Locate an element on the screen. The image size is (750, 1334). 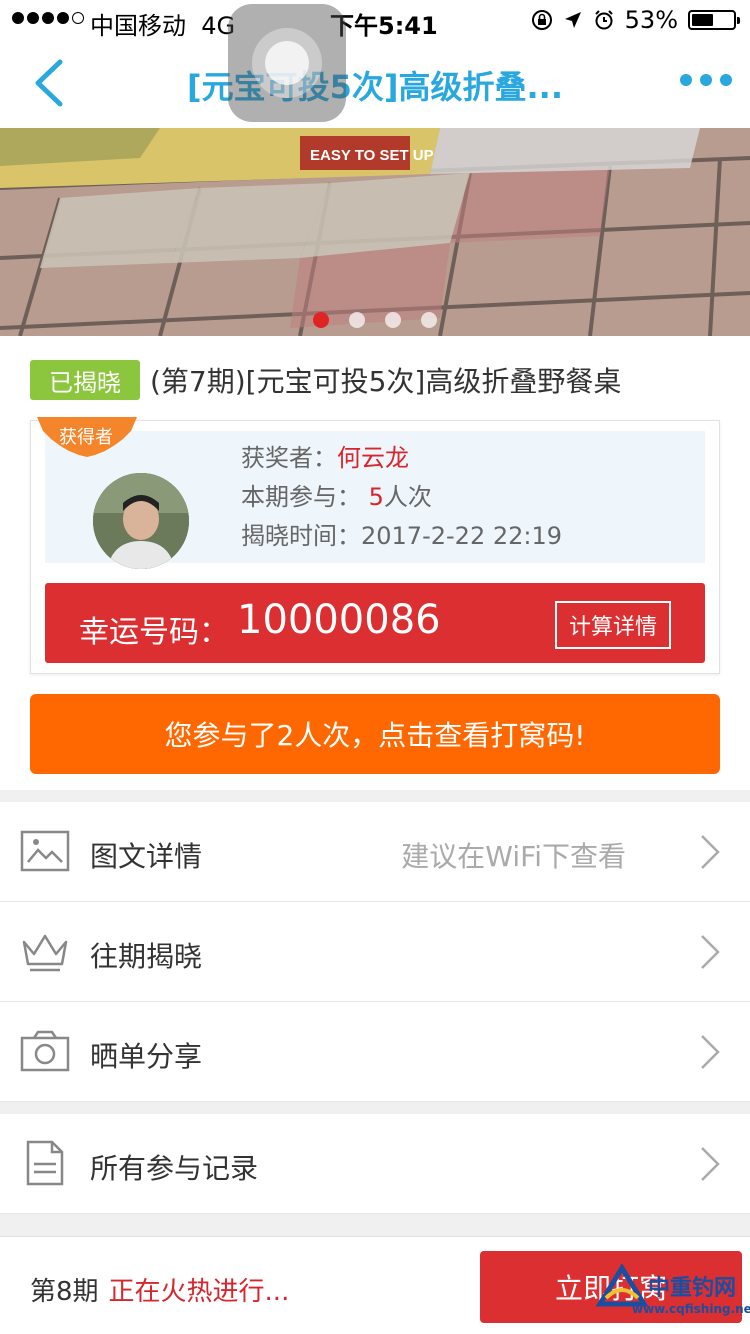
back-arrow-icon is located at coordinates (50, 83).